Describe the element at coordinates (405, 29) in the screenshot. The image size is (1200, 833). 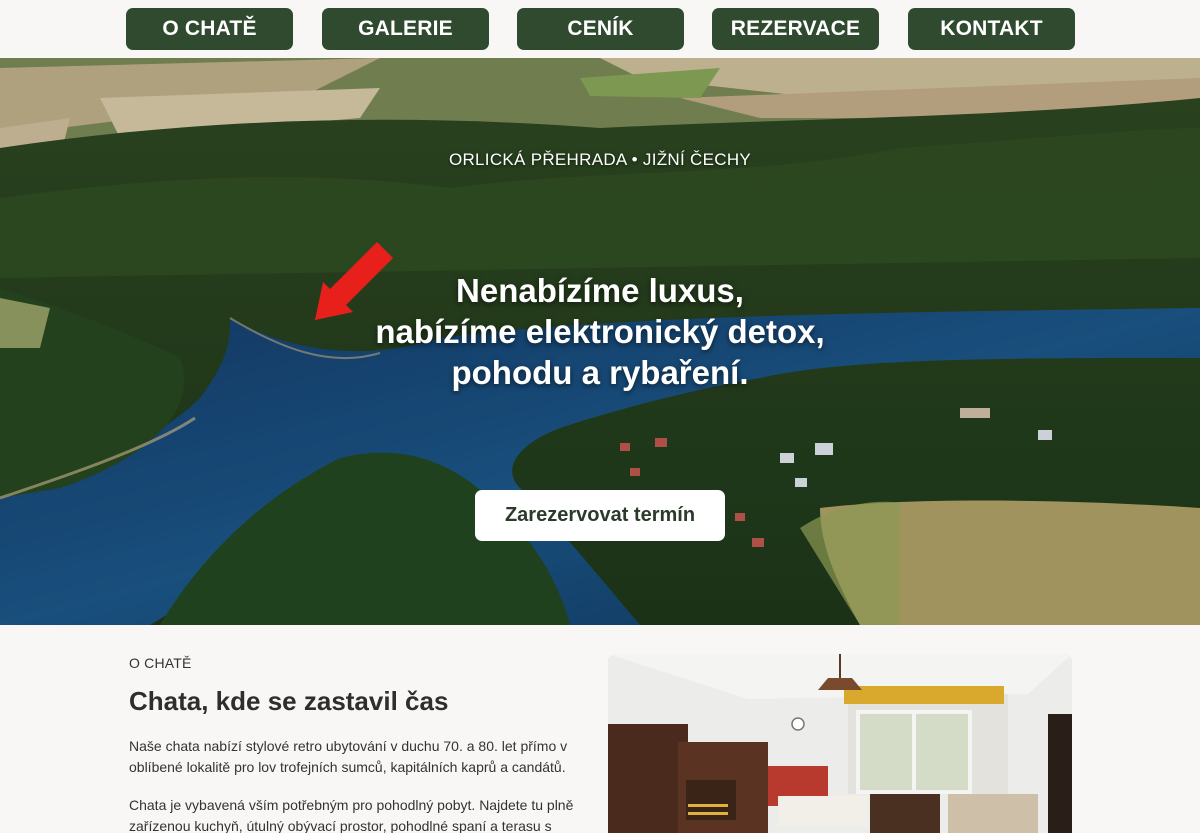
I see `nav-galerie: GALERIE` at that location.